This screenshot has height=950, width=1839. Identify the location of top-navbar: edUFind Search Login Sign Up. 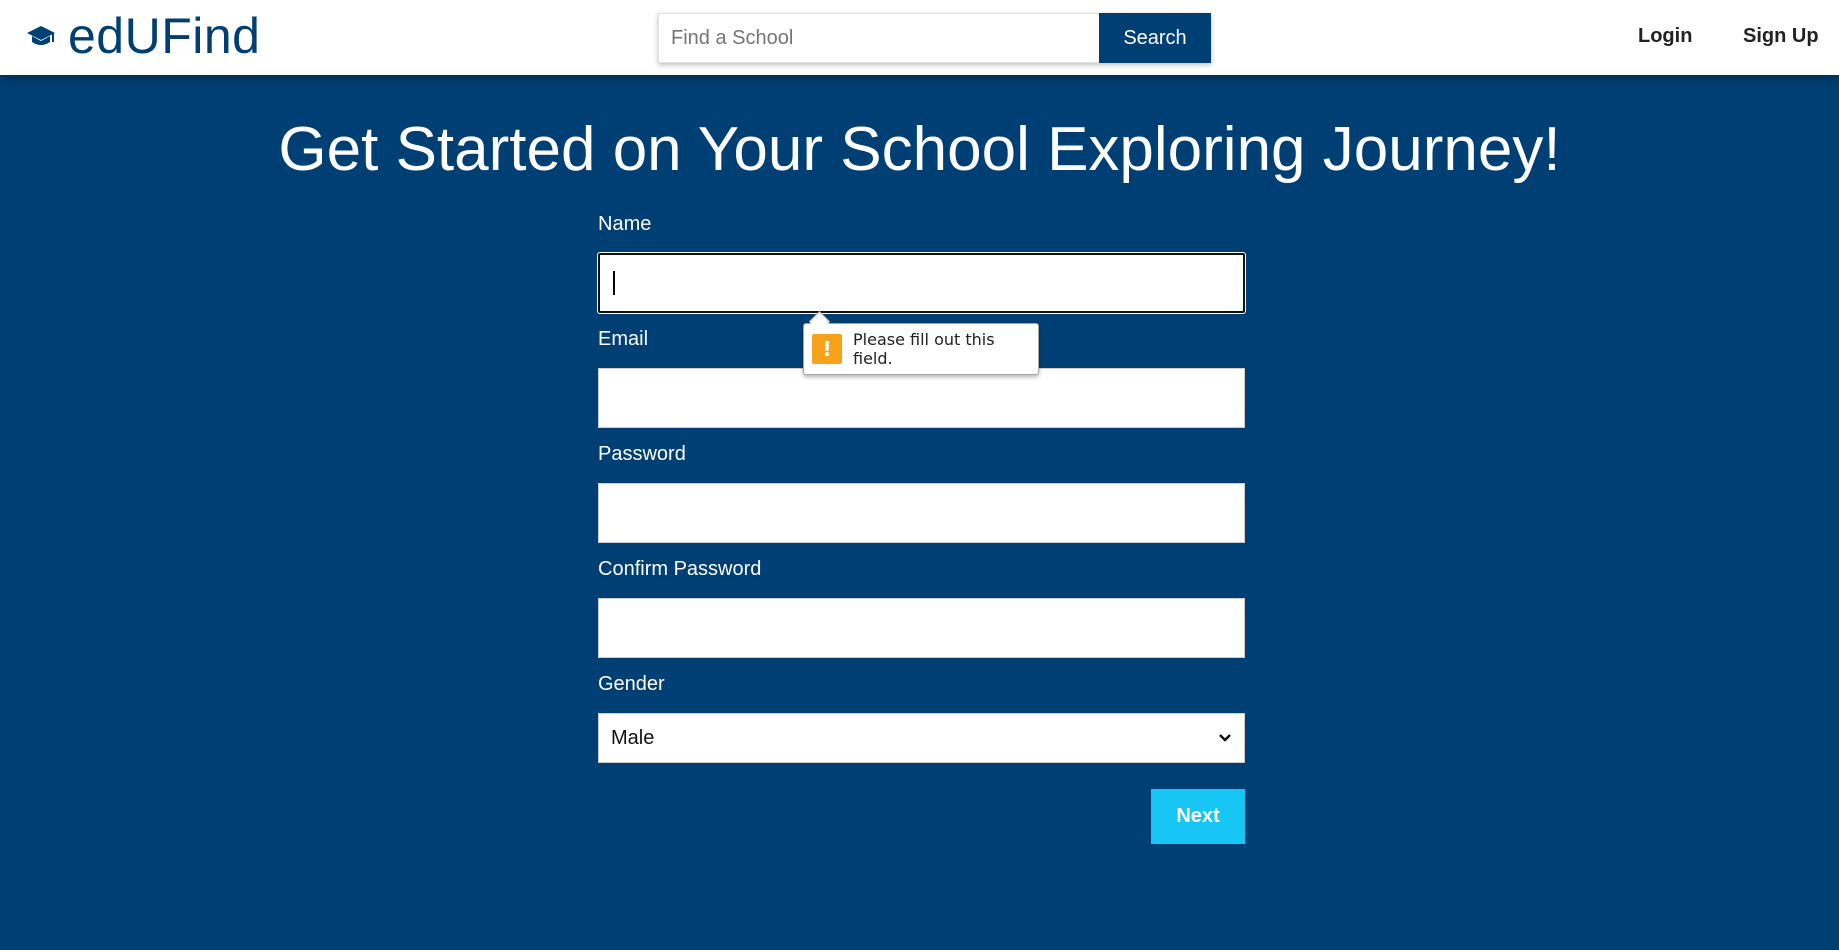
(919, 37).